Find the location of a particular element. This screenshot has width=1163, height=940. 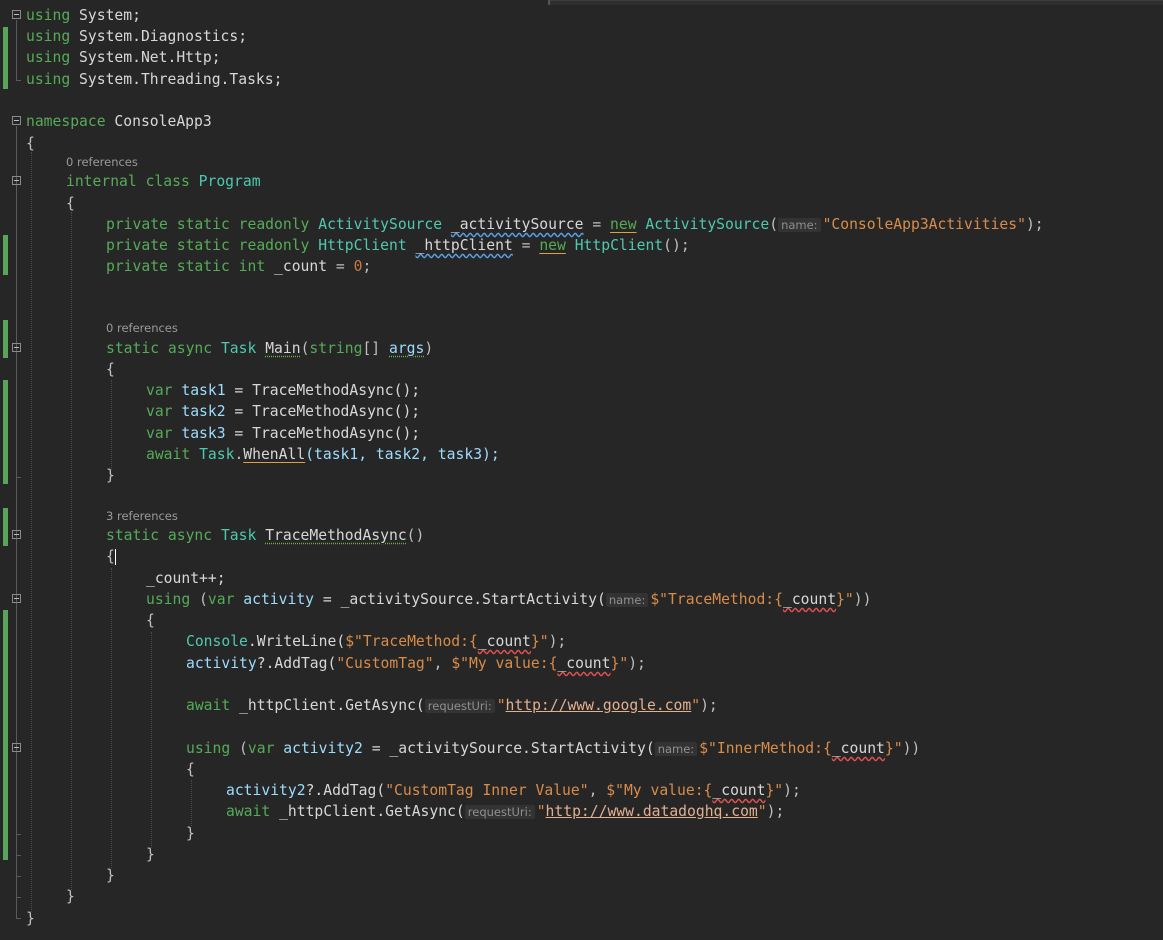

keyword-var: var is located at coordinates (159, 390).